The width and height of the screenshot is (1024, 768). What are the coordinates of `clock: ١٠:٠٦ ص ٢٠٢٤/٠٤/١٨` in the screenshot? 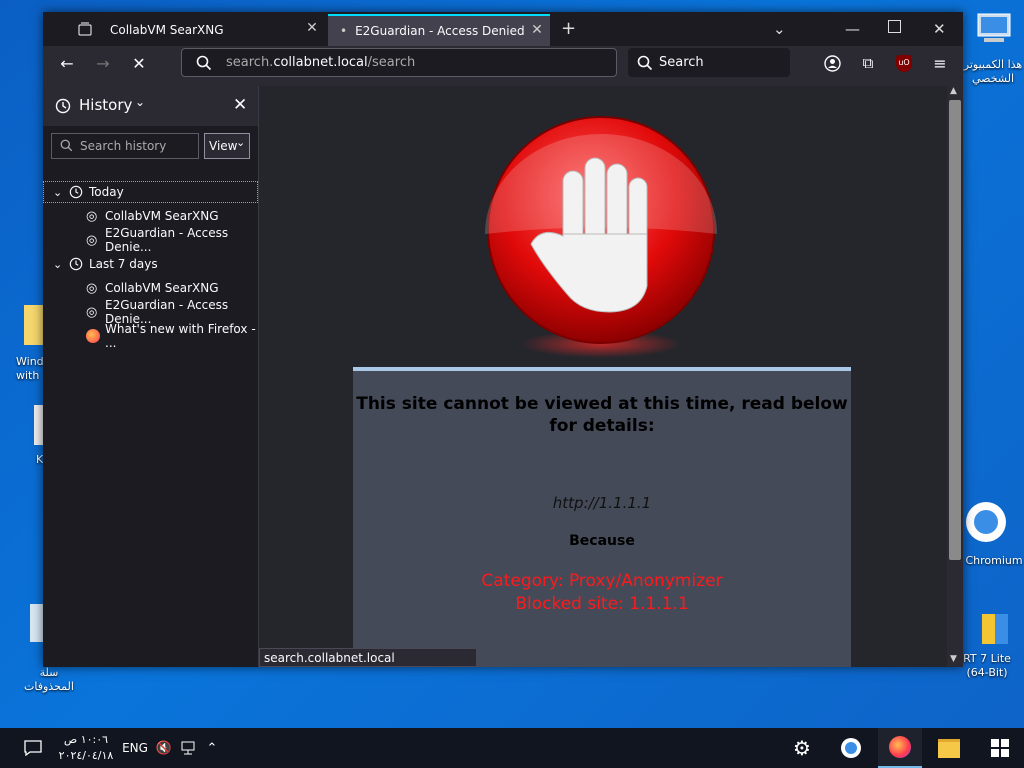 It's located at (86, 748).